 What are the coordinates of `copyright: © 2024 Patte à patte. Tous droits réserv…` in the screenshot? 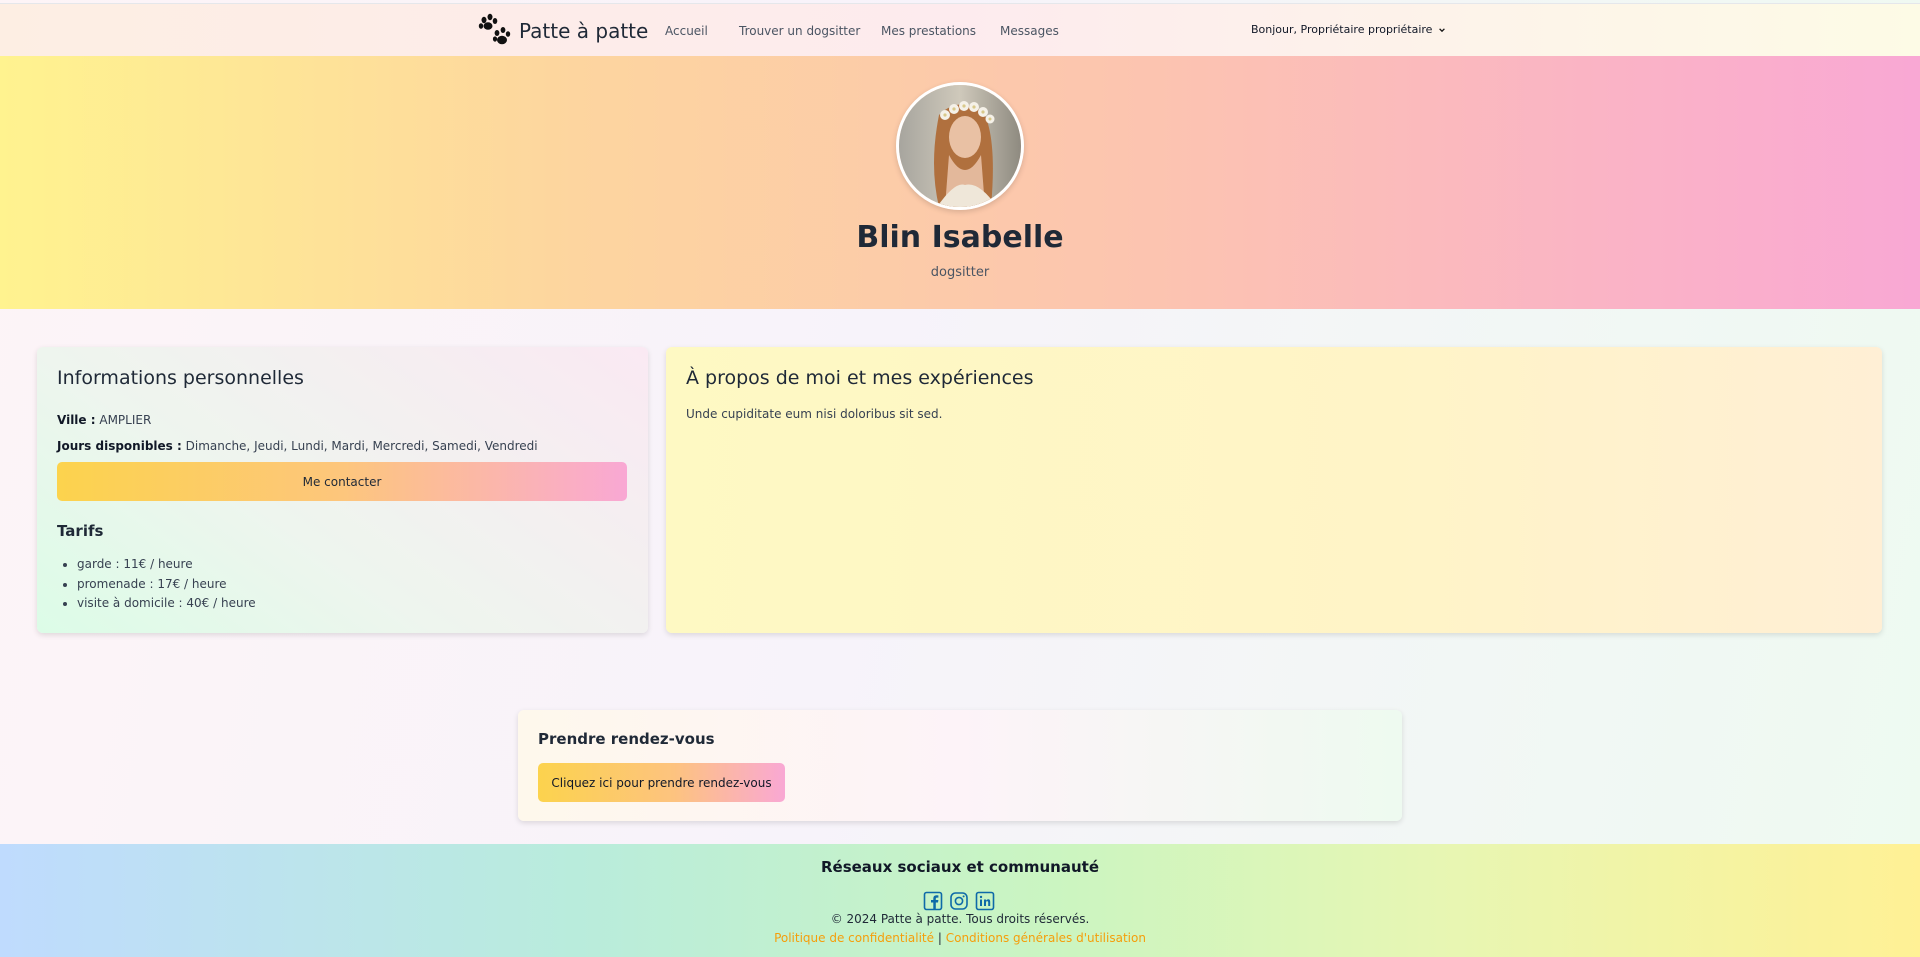 It's located at (960, 919).